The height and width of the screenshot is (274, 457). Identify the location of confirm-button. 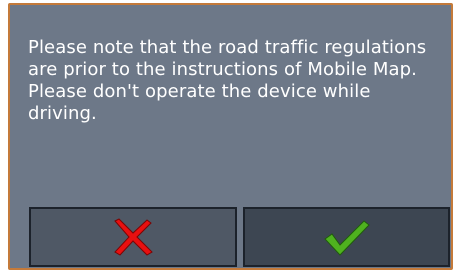
(346, 237).